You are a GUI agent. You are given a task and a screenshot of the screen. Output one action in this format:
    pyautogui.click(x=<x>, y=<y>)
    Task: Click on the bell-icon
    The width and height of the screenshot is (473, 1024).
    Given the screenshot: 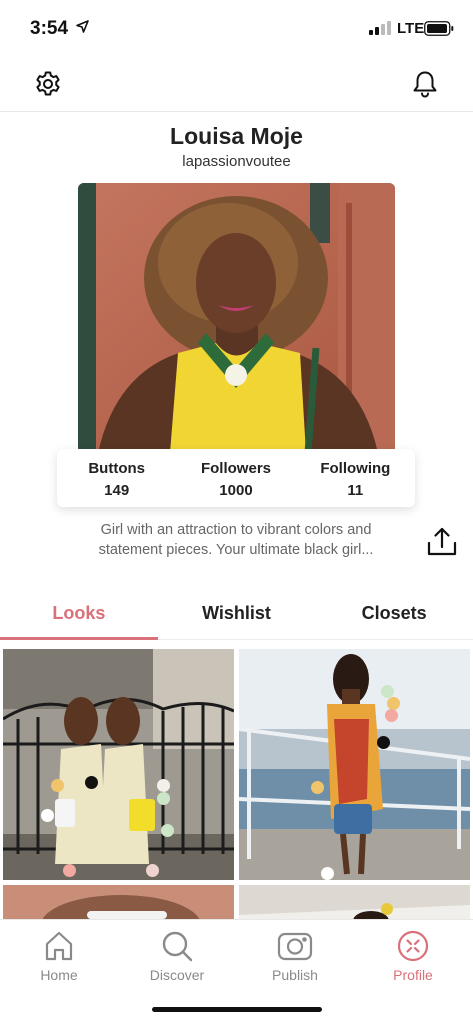 What is the action you would take?
    pyautogui.click(x=425, y=84)
    